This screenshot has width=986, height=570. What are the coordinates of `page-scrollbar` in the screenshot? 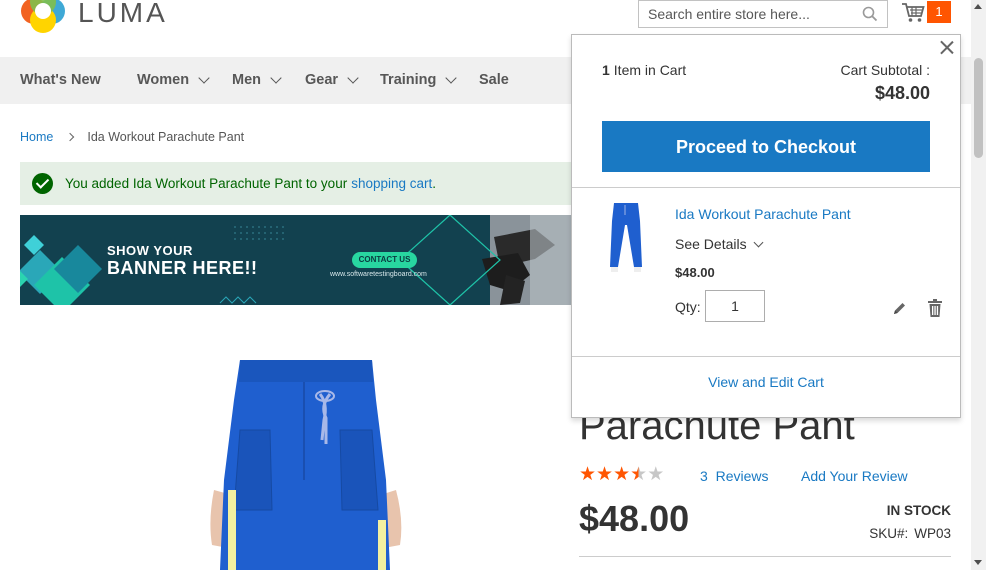 It's located at (978, 285).